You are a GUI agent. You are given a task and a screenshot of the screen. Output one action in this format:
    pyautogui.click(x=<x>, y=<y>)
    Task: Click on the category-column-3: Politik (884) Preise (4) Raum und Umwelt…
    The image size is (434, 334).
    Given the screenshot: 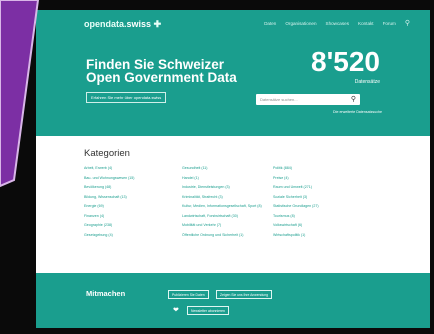 What is the action you would take?
    pyautogui.click(x=320, y=204)
    